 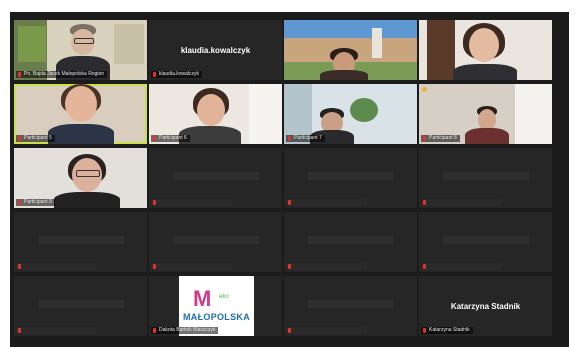 I want to click on participant-name: Participant 5, so click(x=35, y=138).